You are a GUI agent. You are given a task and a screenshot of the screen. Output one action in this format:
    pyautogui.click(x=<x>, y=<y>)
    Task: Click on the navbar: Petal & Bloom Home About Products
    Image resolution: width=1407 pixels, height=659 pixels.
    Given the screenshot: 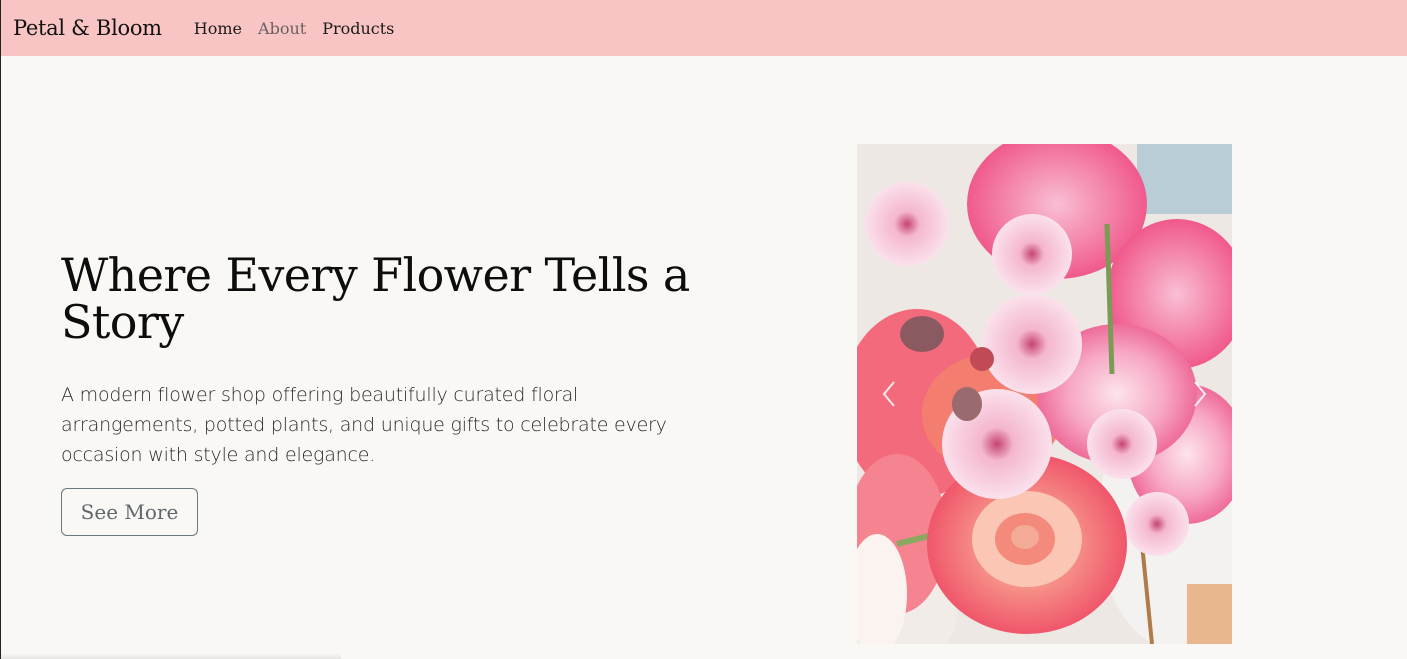 What is the action you would take?
    pyautogui.click(x=704, y=28)
    